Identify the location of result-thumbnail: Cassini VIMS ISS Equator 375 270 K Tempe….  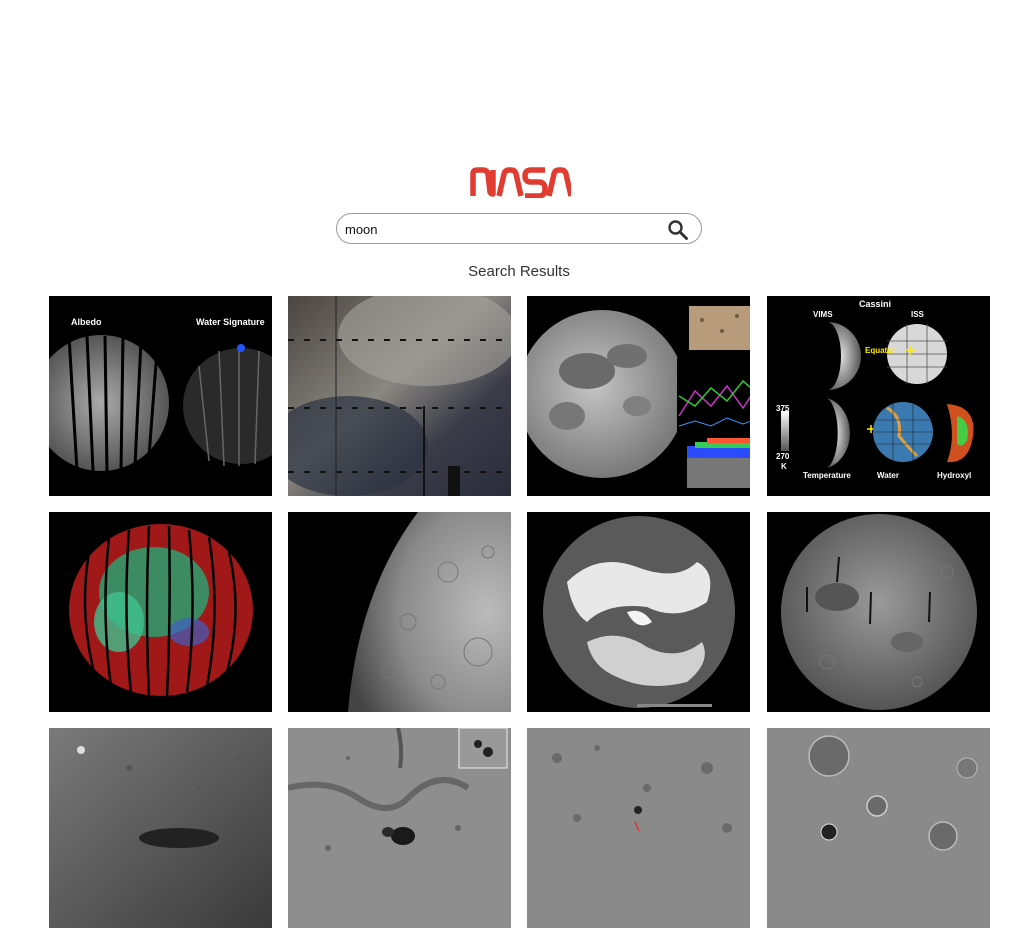
(878, 396).